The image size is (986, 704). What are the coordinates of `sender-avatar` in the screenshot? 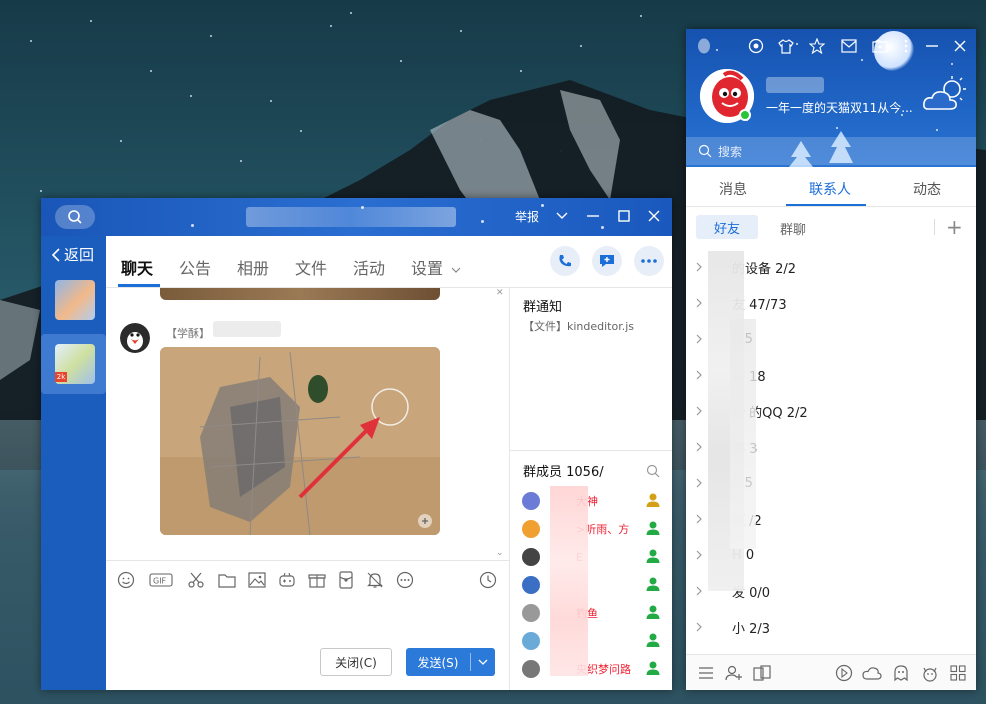 It's located at (135, 338).